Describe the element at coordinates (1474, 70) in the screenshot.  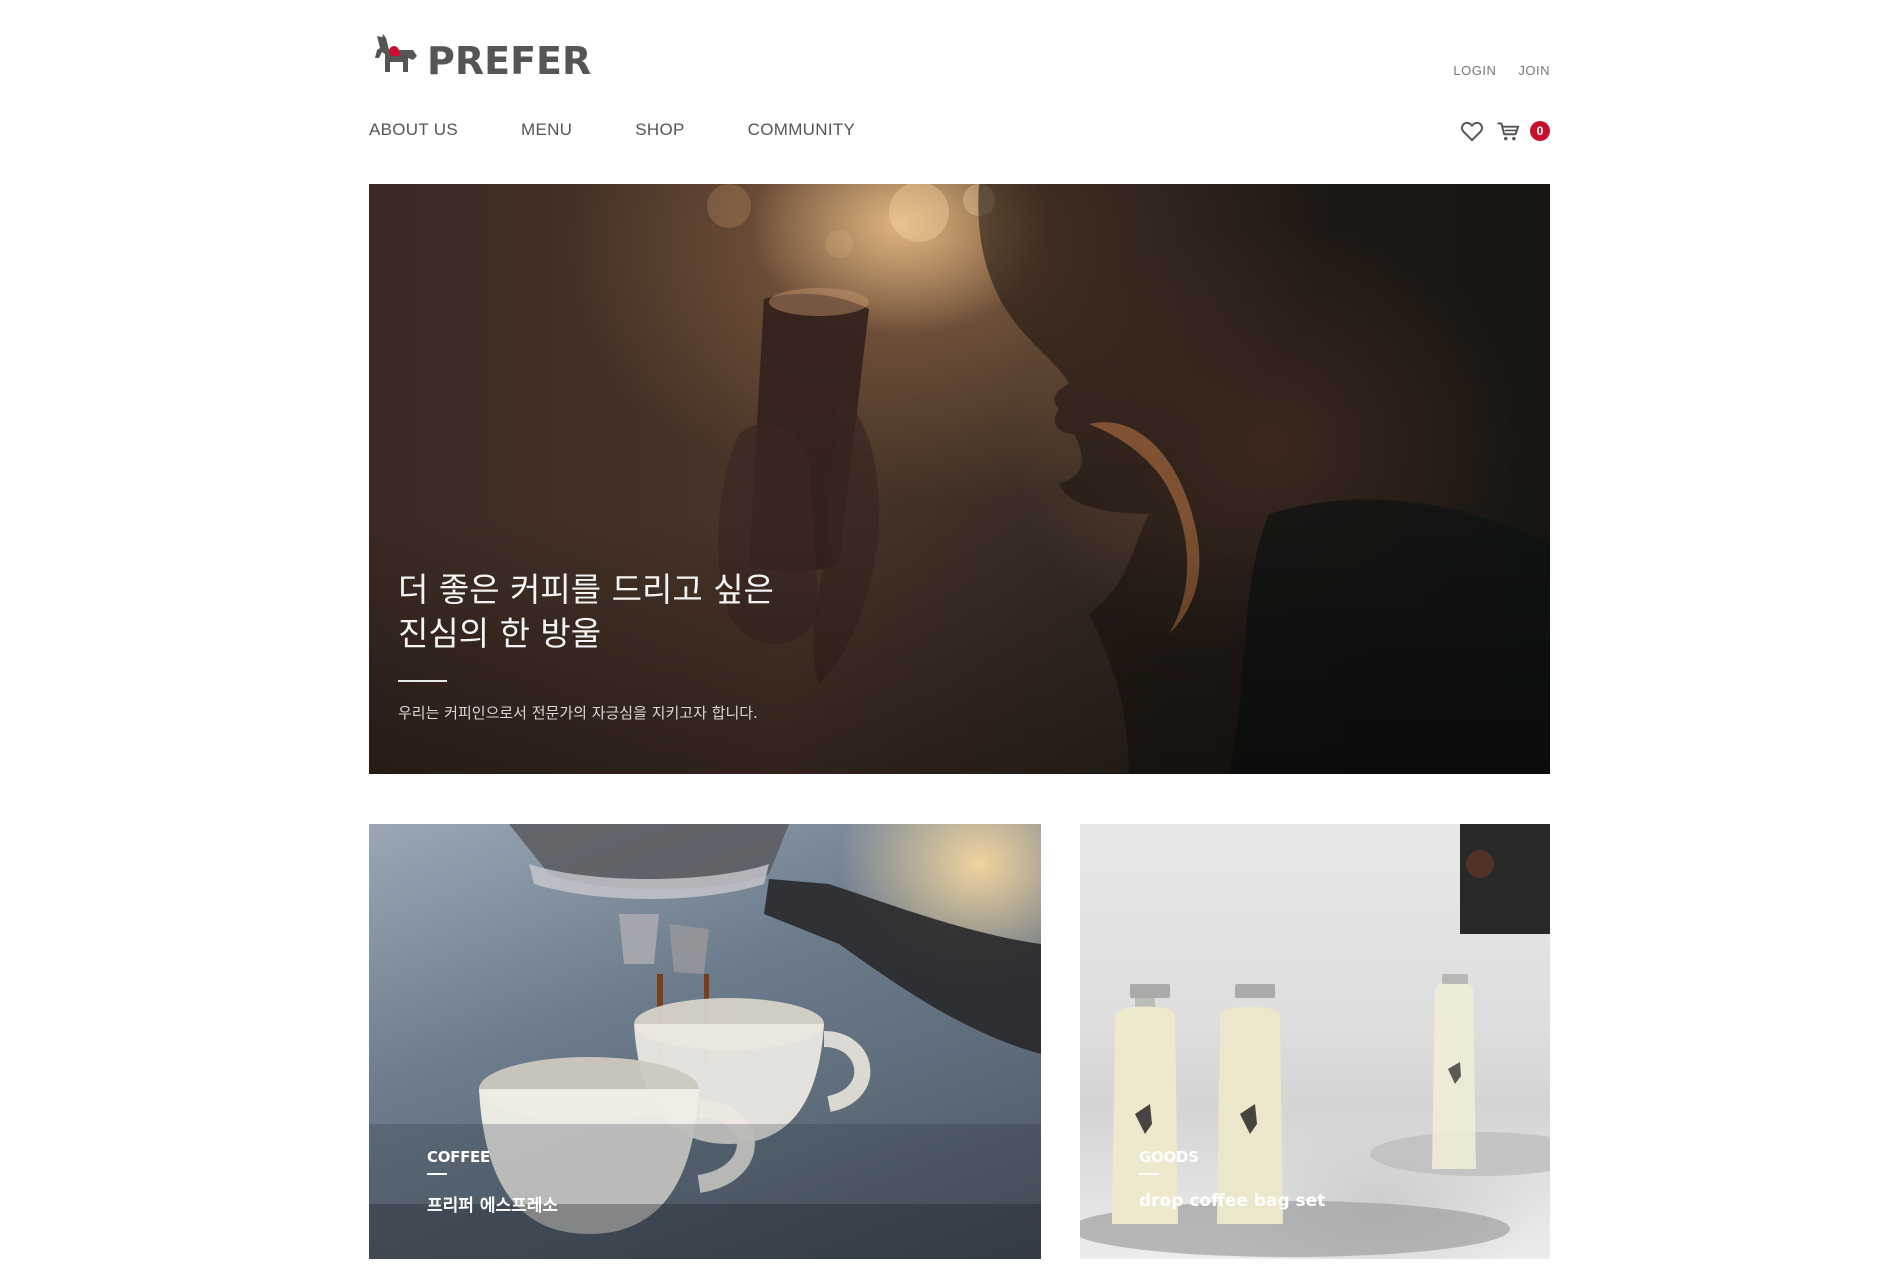
I see `login-link: LOGIN` at that location.